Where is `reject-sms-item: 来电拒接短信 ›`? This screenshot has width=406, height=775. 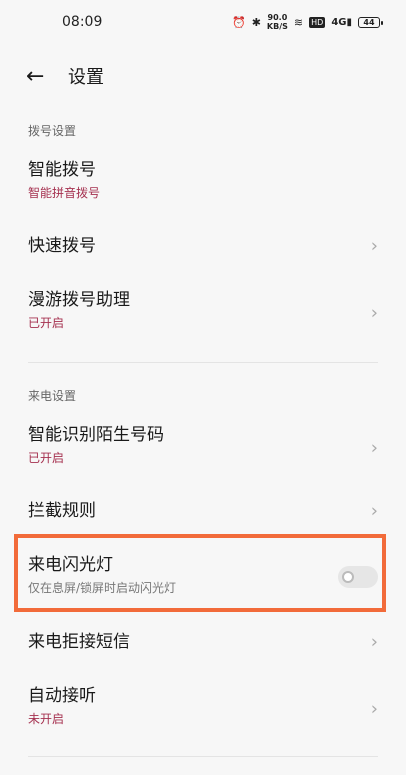
reject-sms-item: 来电拒接短信 › is located at coordinates (203, 642).